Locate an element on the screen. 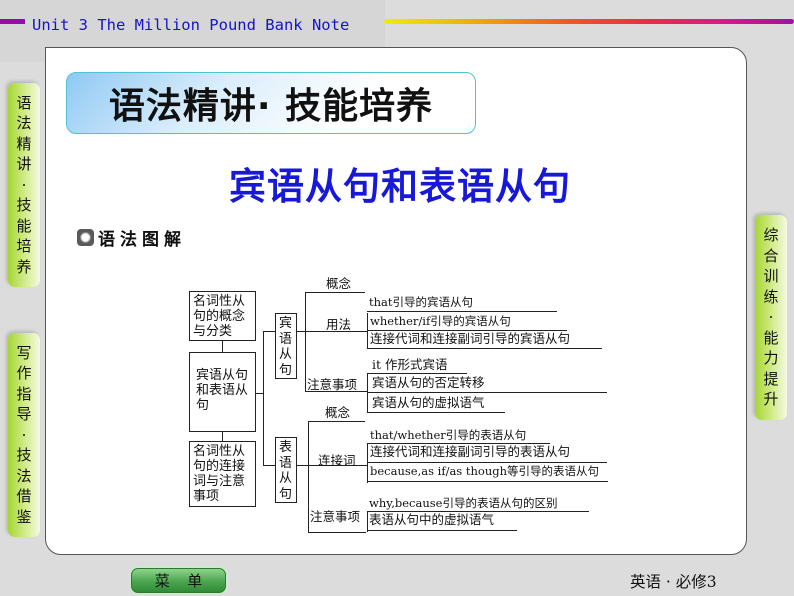 This screenshot has height=596, width=794. notes-item: 表语从句中的虚拟语气 is located at coordinates (432, 519).